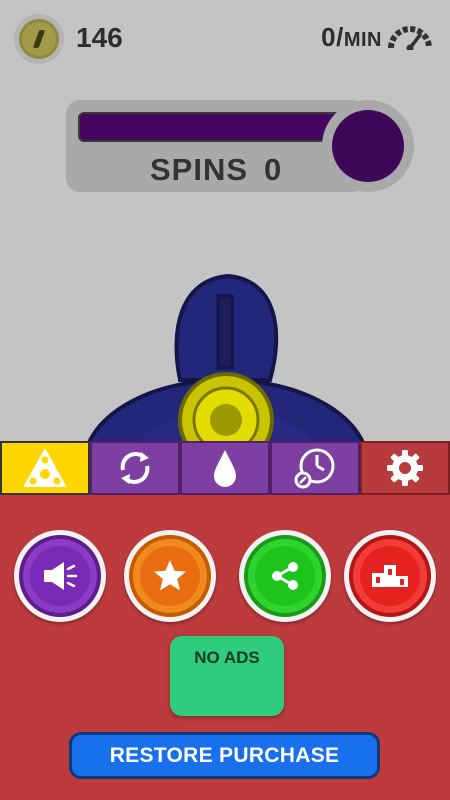 The width and height of the screenshot is (450, 800). I want to click on speaker-icon, so click(61, 576).